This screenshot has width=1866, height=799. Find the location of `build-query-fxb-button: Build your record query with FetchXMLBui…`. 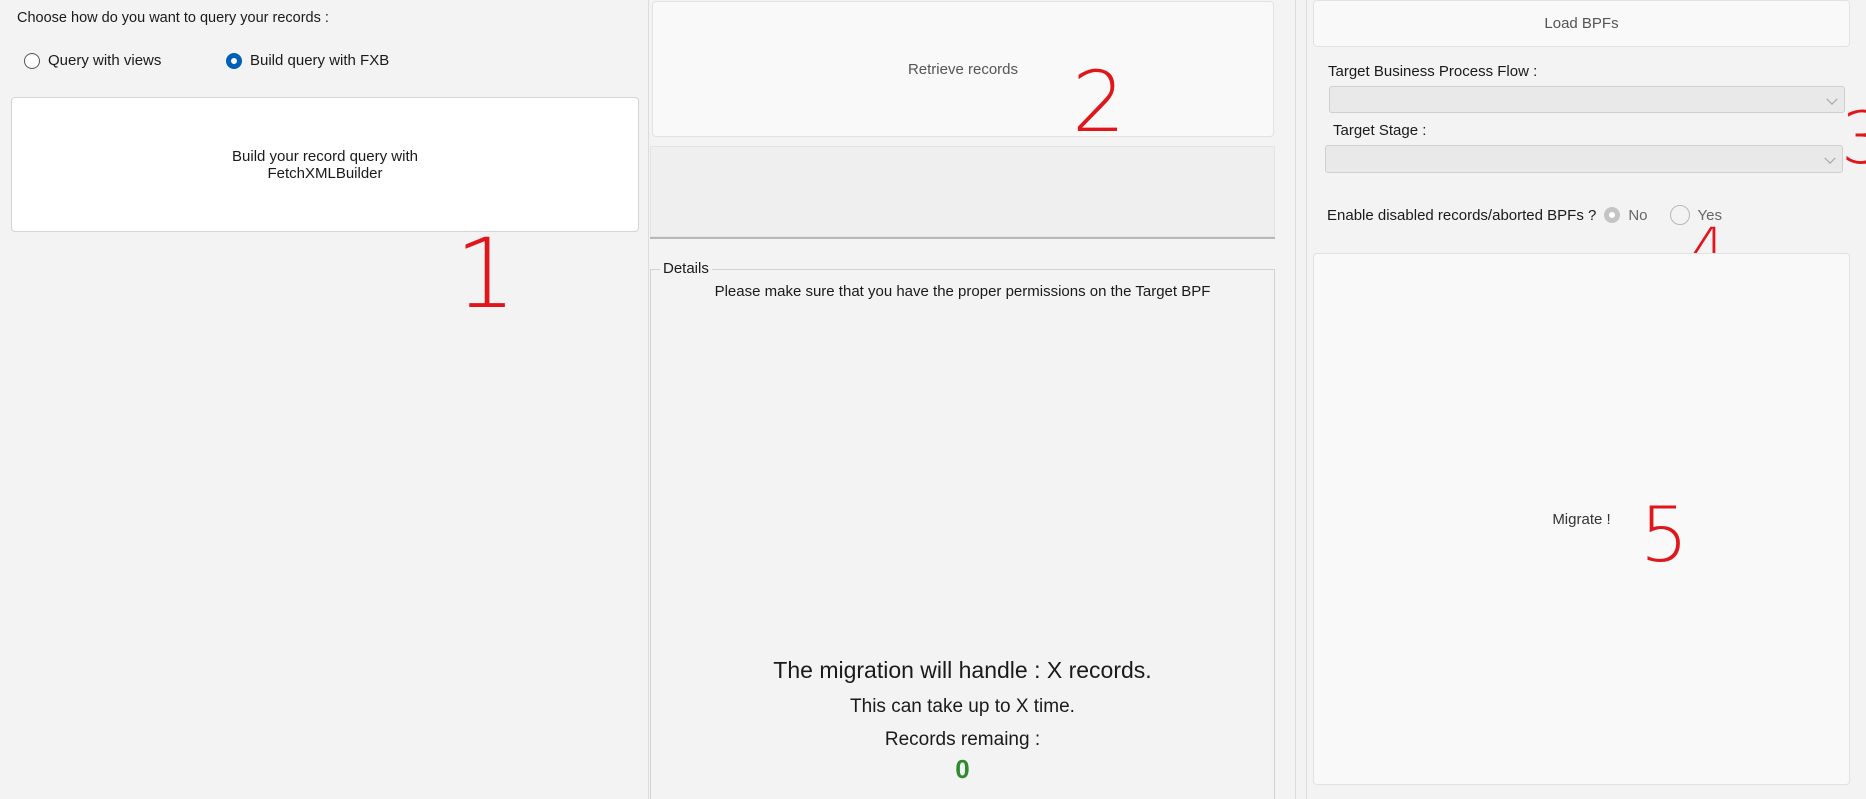

build-query-fxb-button: Build your record query with FetchXMLBui… is located at coordinates (325, 164).